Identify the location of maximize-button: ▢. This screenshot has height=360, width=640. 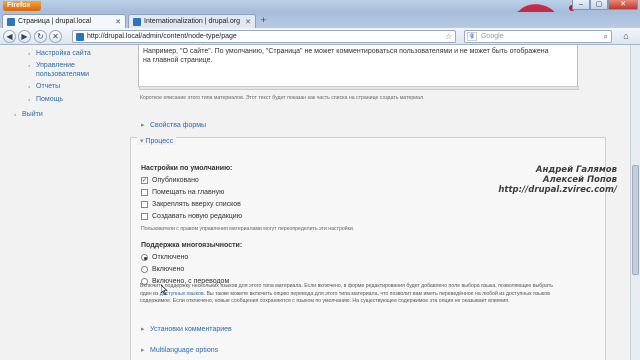
(599, 5).